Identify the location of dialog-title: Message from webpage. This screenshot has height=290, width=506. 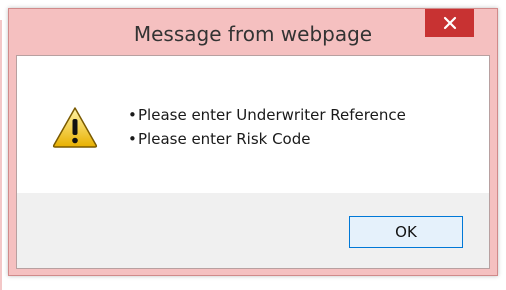
(253, 34).